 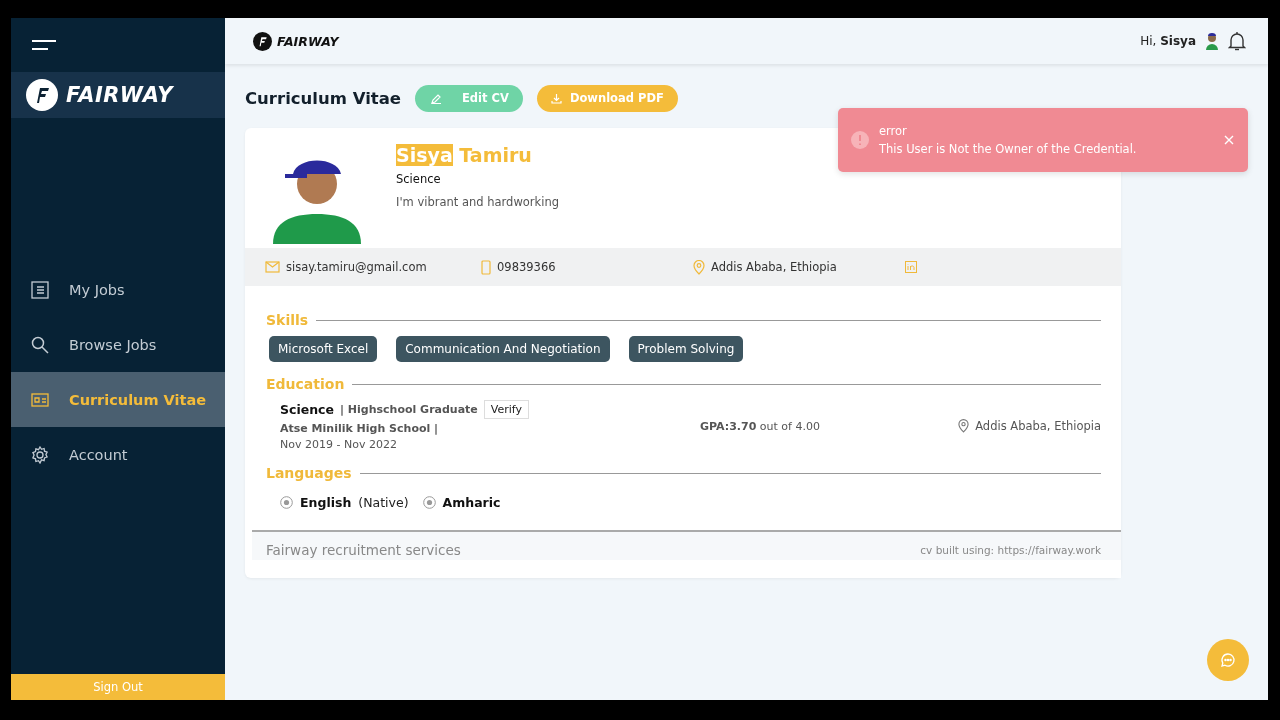 I want to click on nav-item: Account, so click(x=118, y=454).